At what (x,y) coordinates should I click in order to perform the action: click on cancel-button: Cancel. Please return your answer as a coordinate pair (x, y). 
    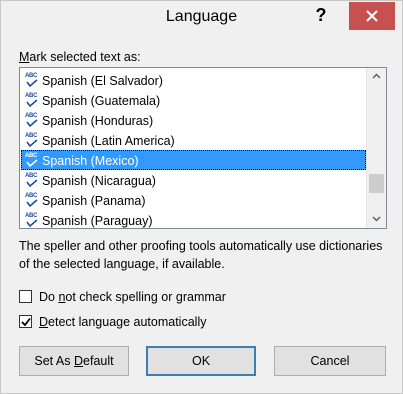
    Looking at the image, I should click on (330, 361).